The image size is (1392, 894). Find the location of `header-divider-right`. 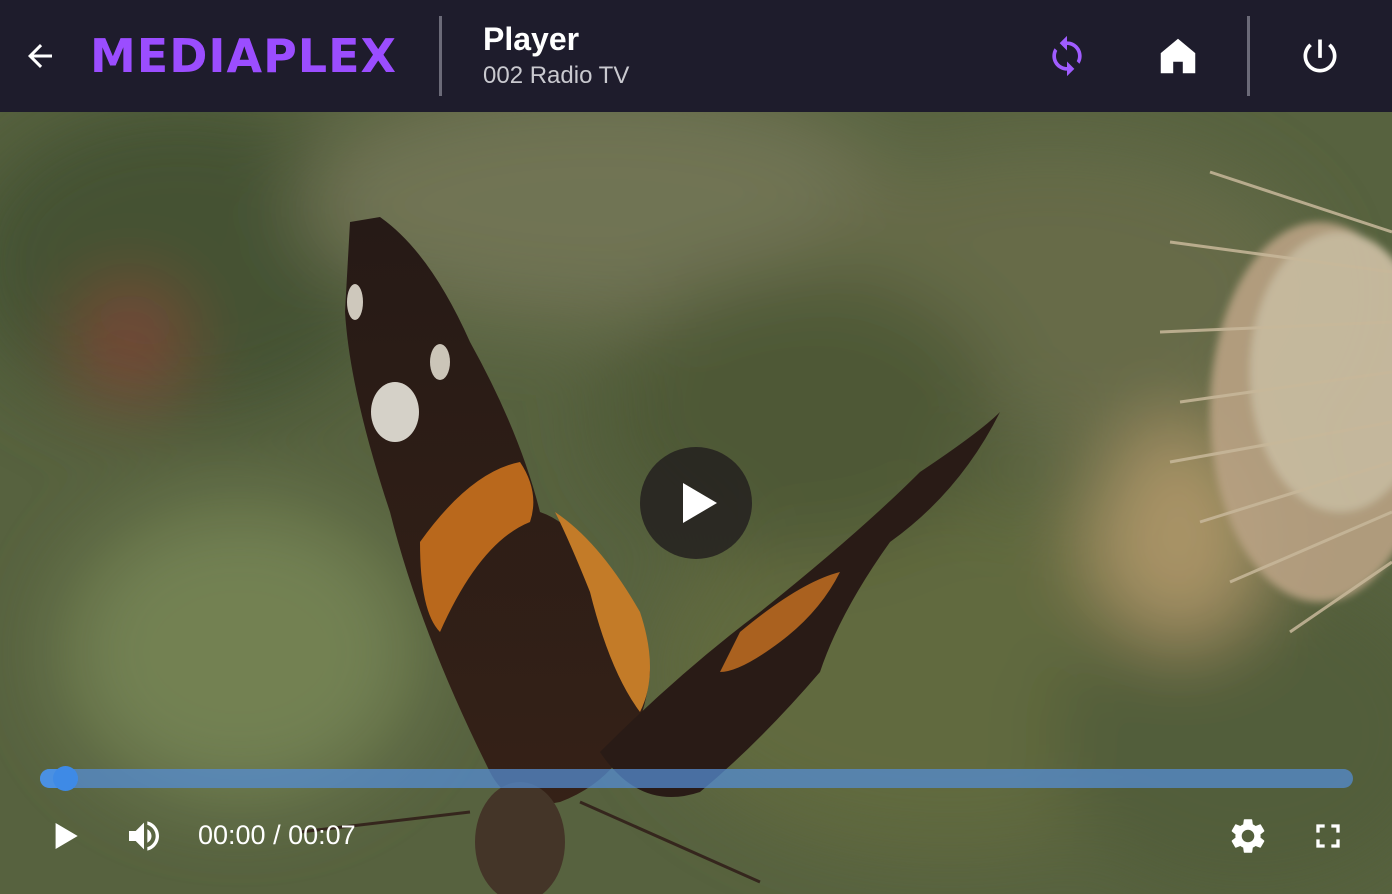

header-divider-right is located at coordinates (1248, 56).